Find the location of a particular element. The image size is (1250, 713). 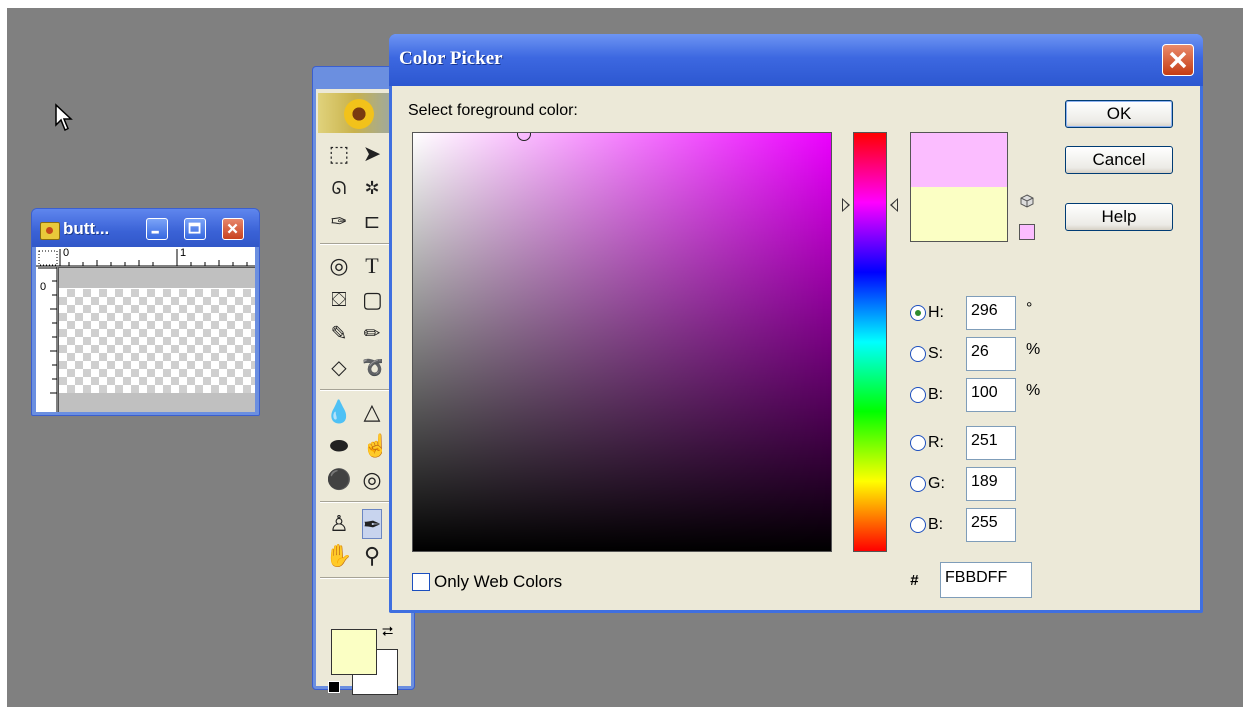

smudge-tool-icon: ☝ is located at coordinates (372, 446).